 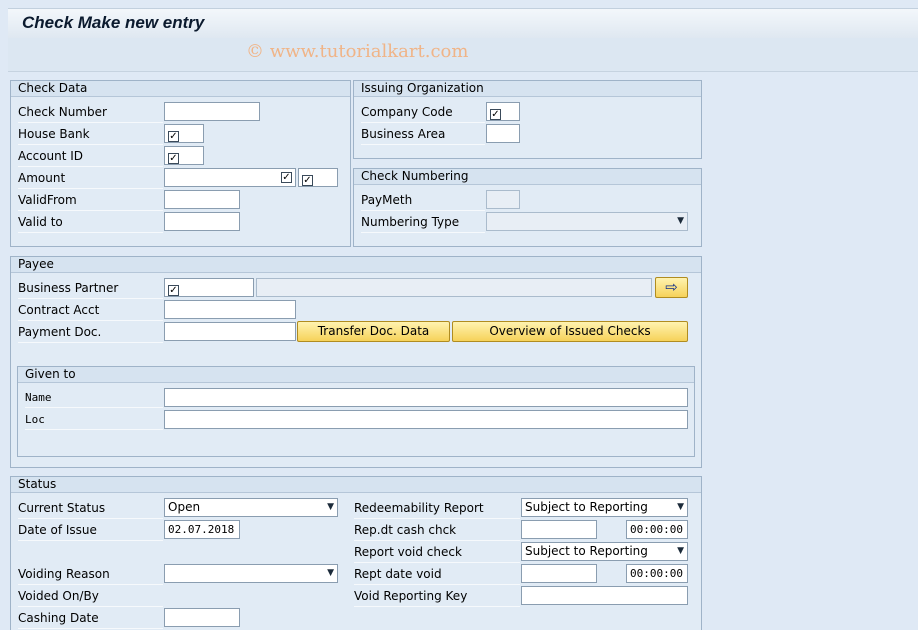 What do you see at coordinates (570, 331) in the screenshot?
I see `overview-issued-checks-button: Overview of Issued Checks` at bounding box center [570, 331].